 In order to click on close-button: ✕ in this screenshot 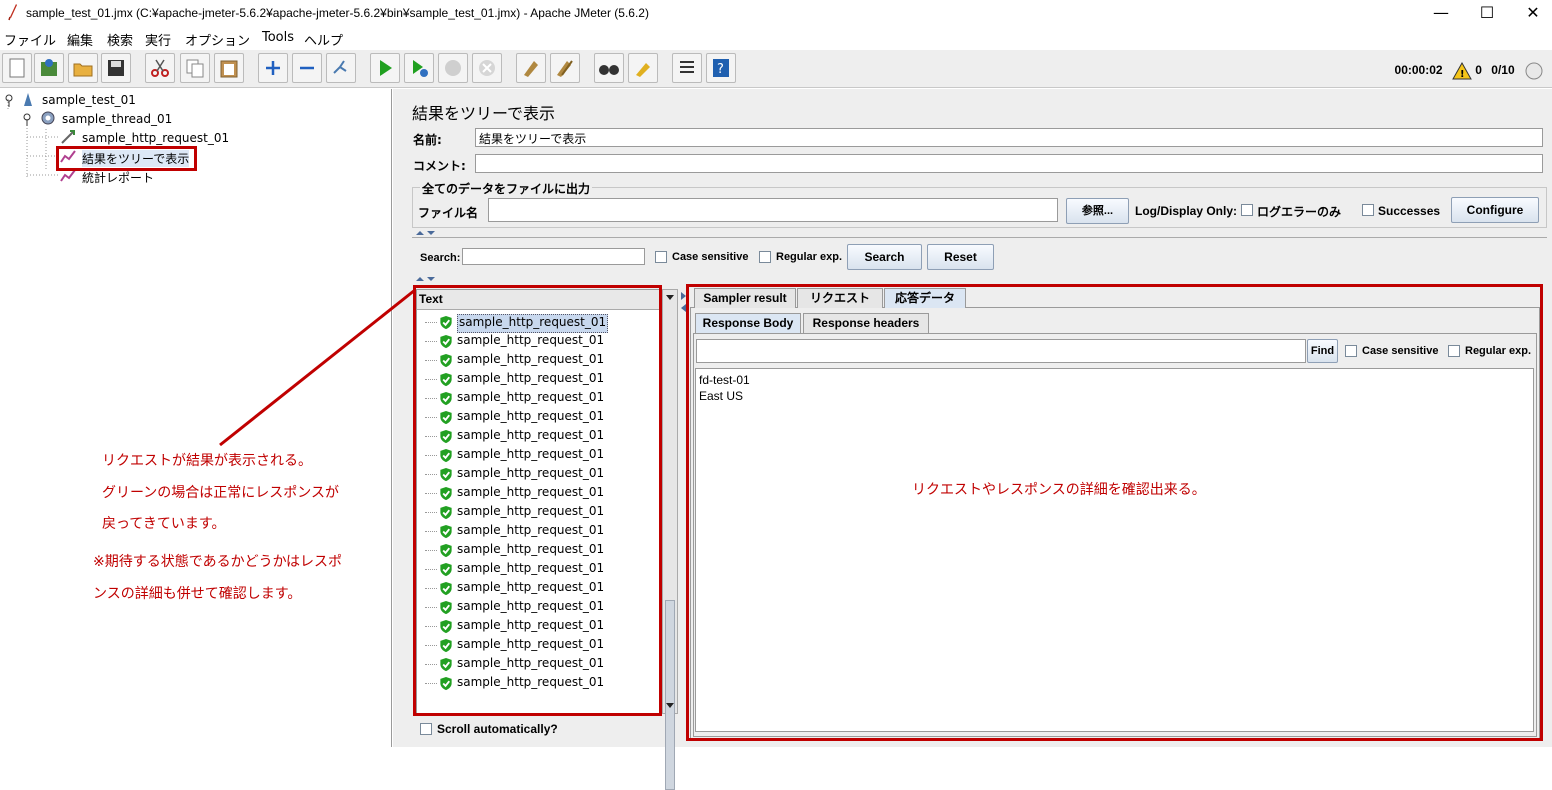, I will do `click(1531, 14)`.